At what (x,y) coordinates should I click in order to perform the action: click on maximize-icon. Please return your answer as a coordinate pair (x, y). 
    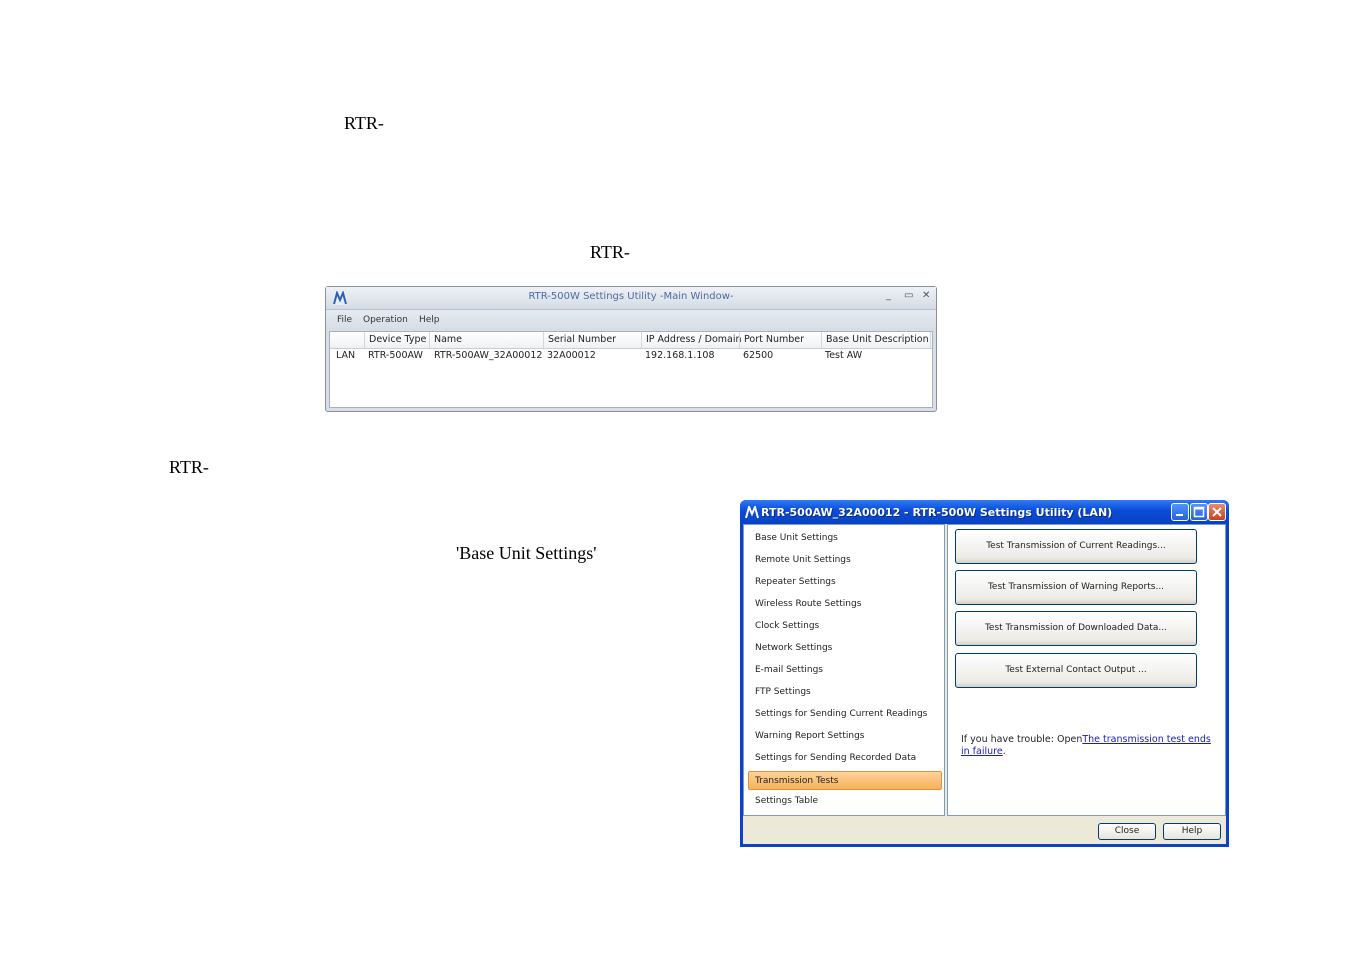
    Looking at the image, I should click on (1199, 512).